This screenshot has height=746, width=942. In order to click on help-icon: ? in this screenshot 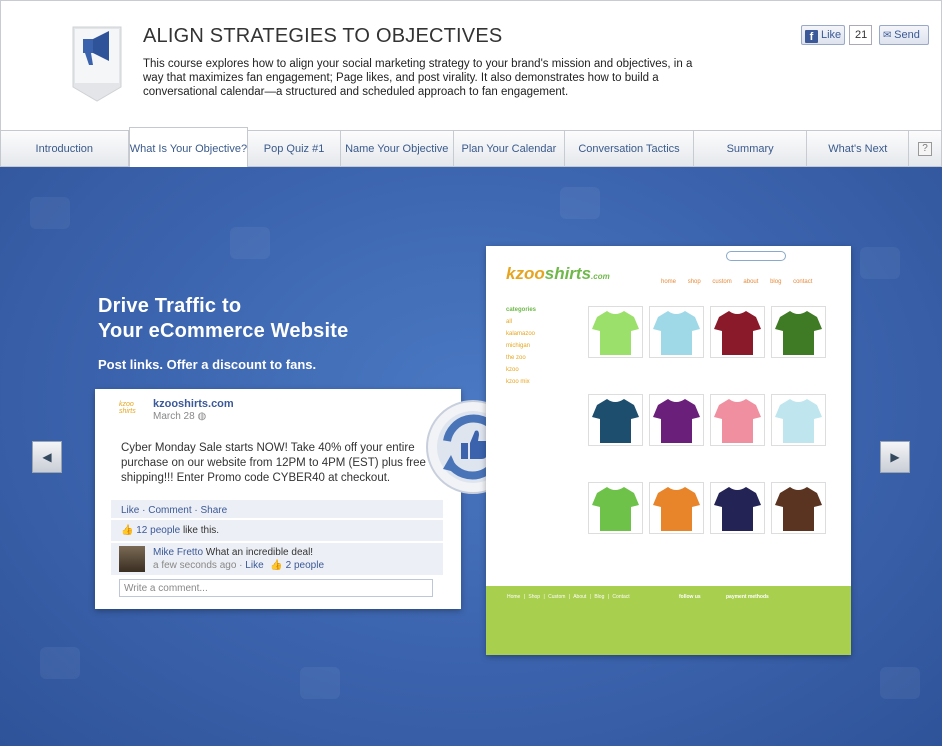, I will do `click(925, 148)`.